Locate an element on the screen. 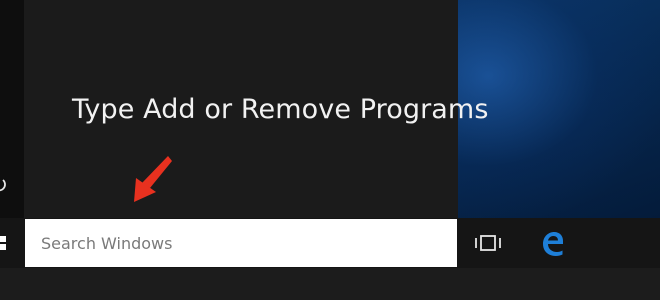 The height and width of the screenshot is (300, 660). task-view-icon is located at coordinates (488, 243).